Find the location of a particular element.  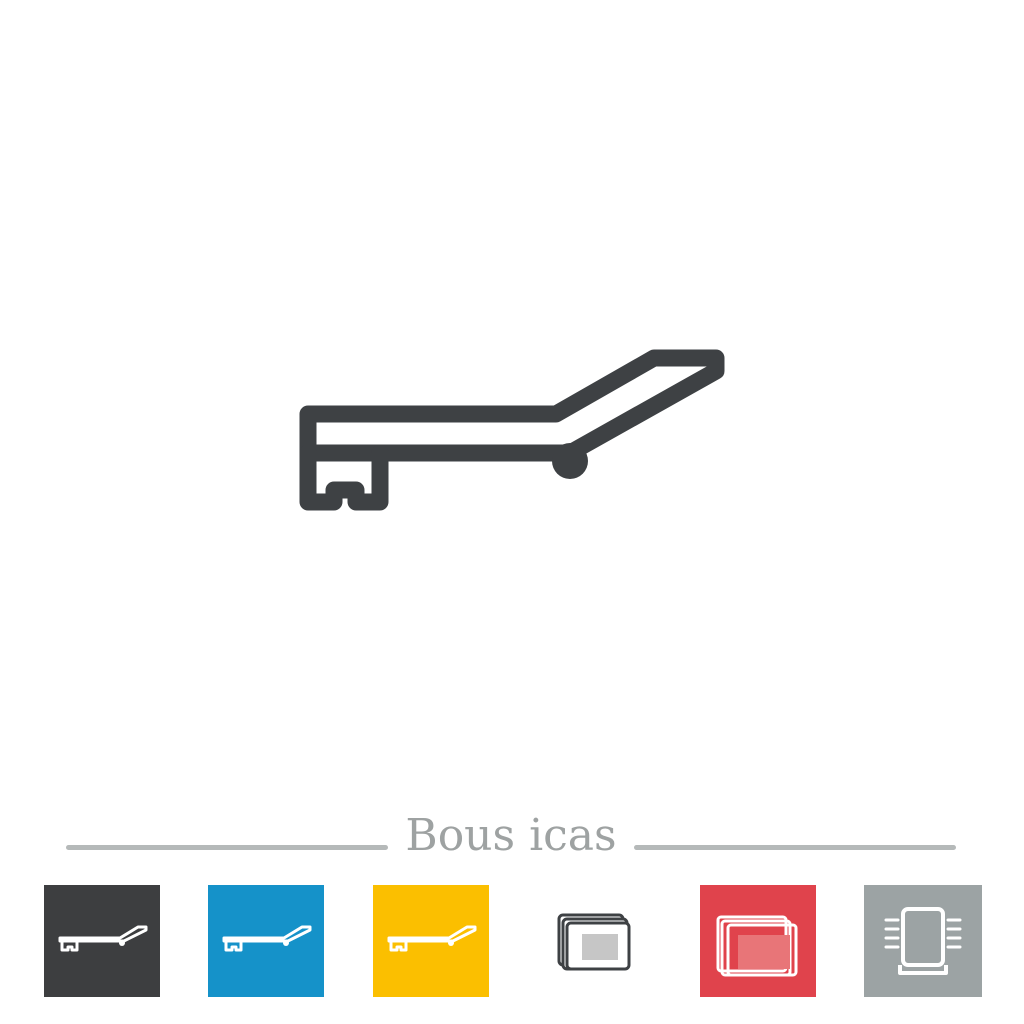

tile-yellow-lounger is located at coordinates (431, 941).